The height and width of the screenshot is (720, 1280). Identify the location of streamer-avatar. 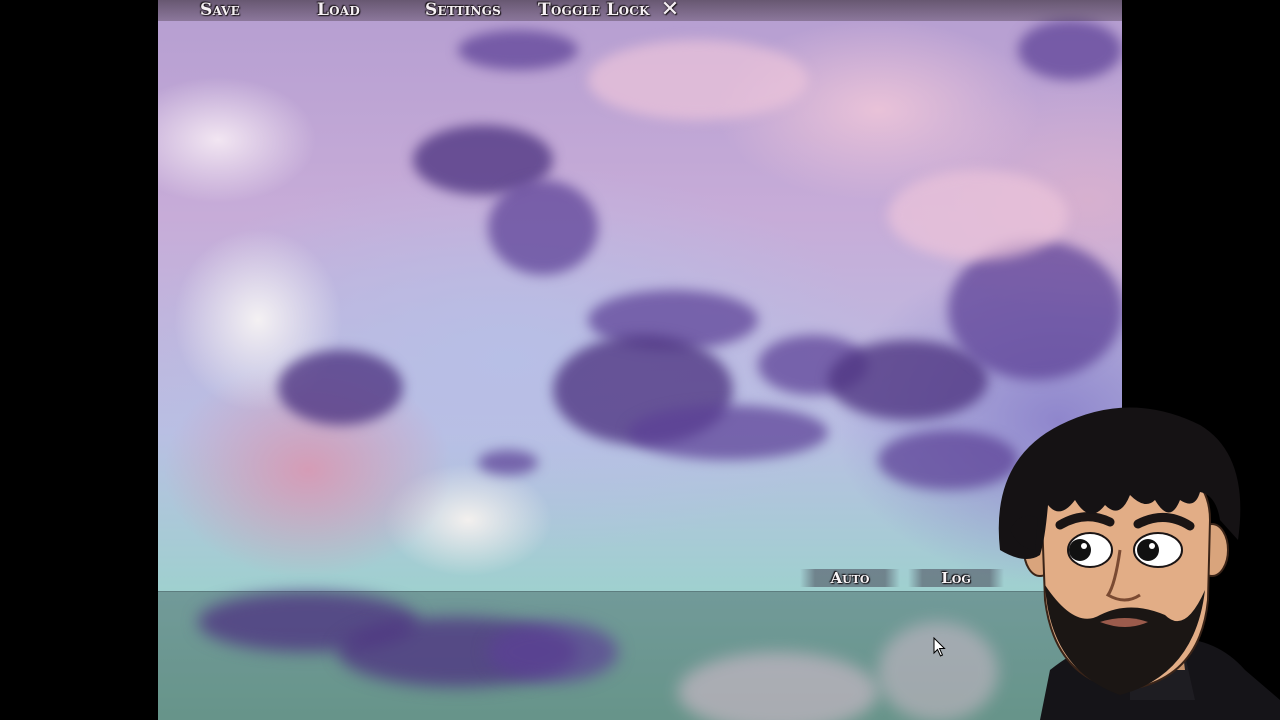
(1139, 563).